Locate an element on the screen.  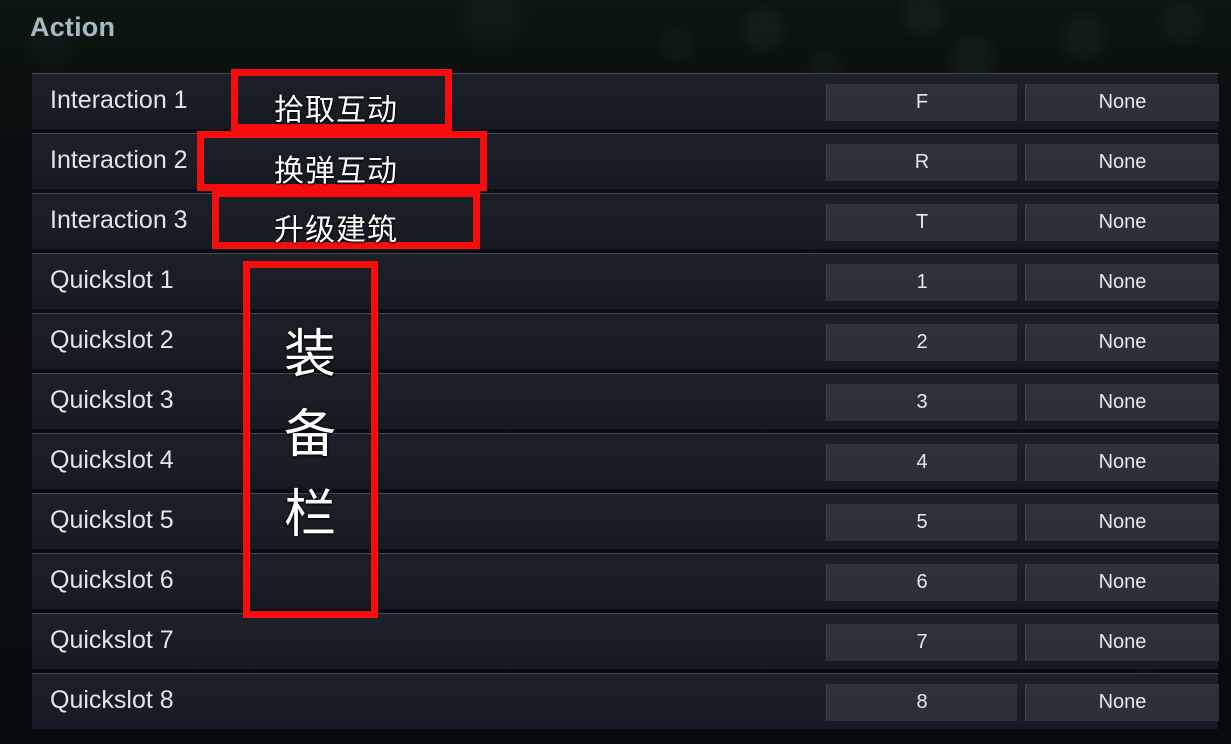
primary-binding-button: 4 is located at coordinates (921, 462).